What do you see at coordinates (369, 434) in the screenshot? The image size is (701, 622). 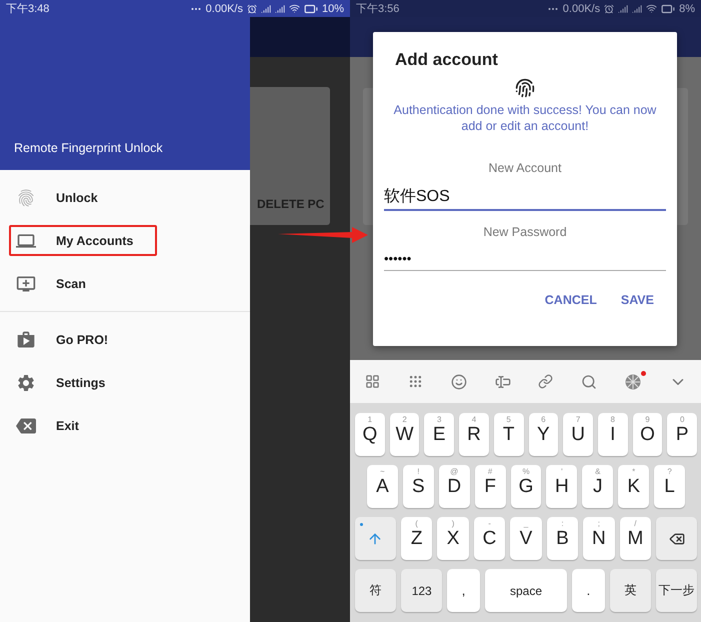 I see `keyboard-key: 1 Q` at bounding box center [369, 434].